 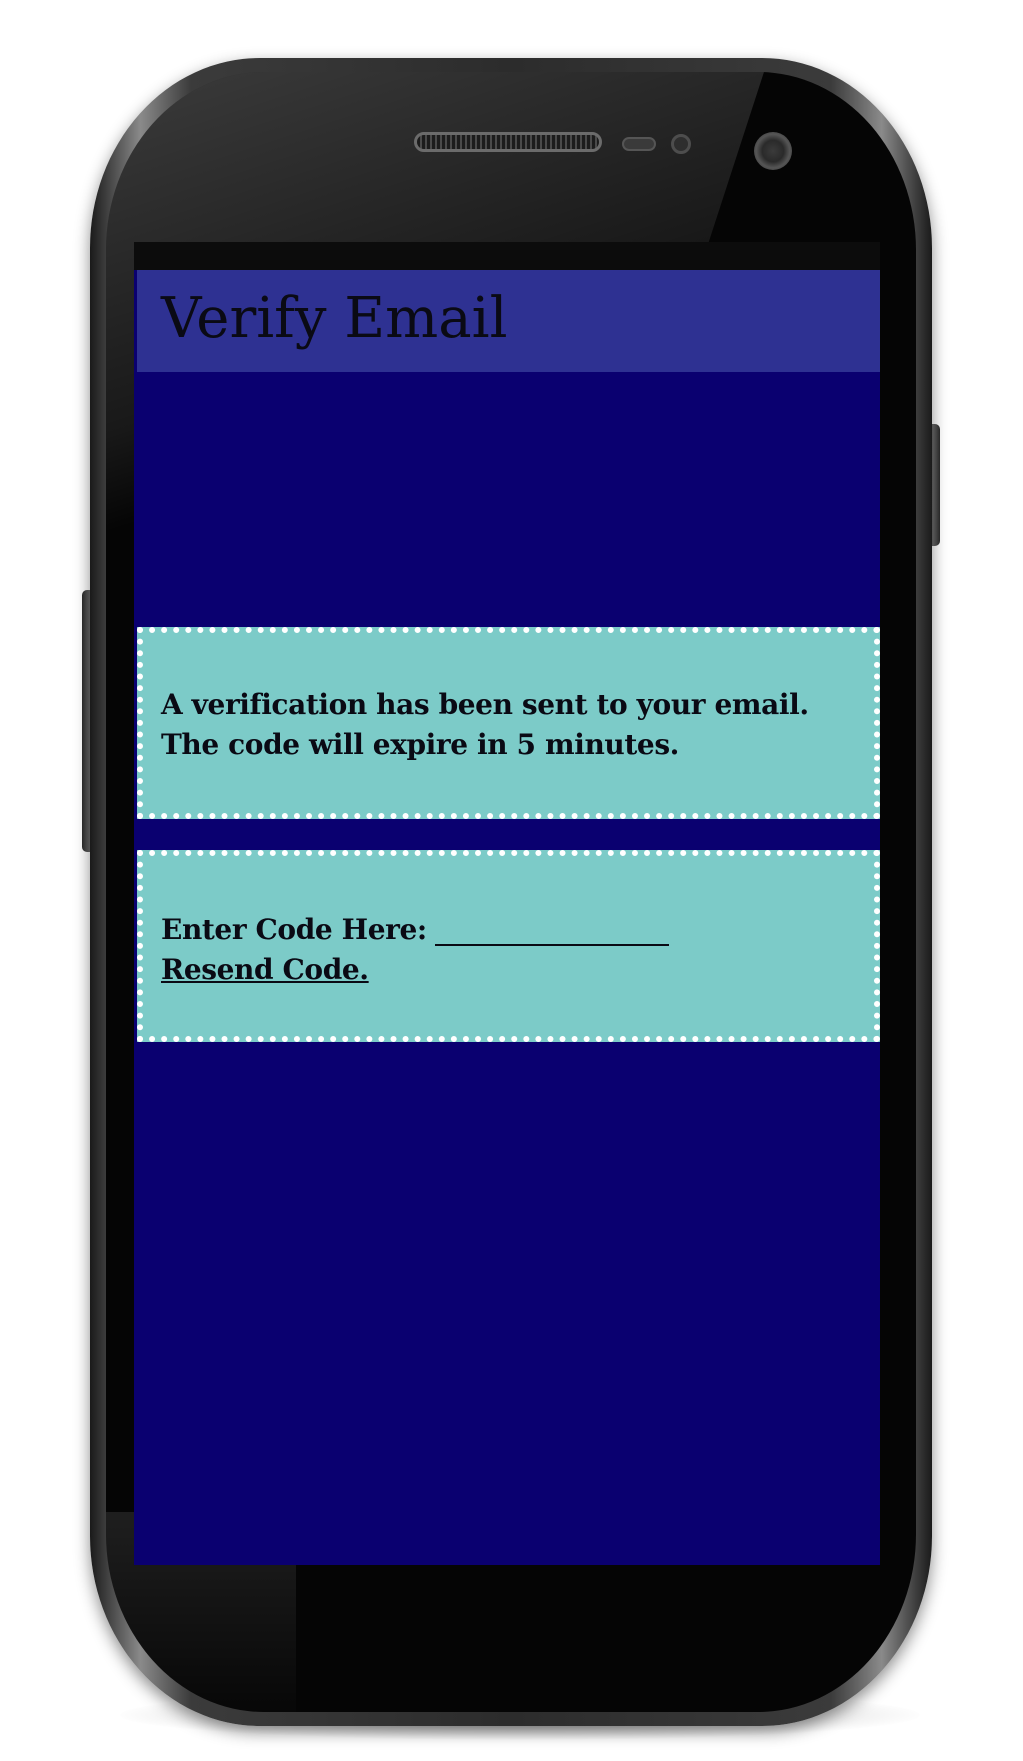 What do you see at coordinates (507, 256) in the screenshot?
I see `status-bar` at bounding box center [507, 256].